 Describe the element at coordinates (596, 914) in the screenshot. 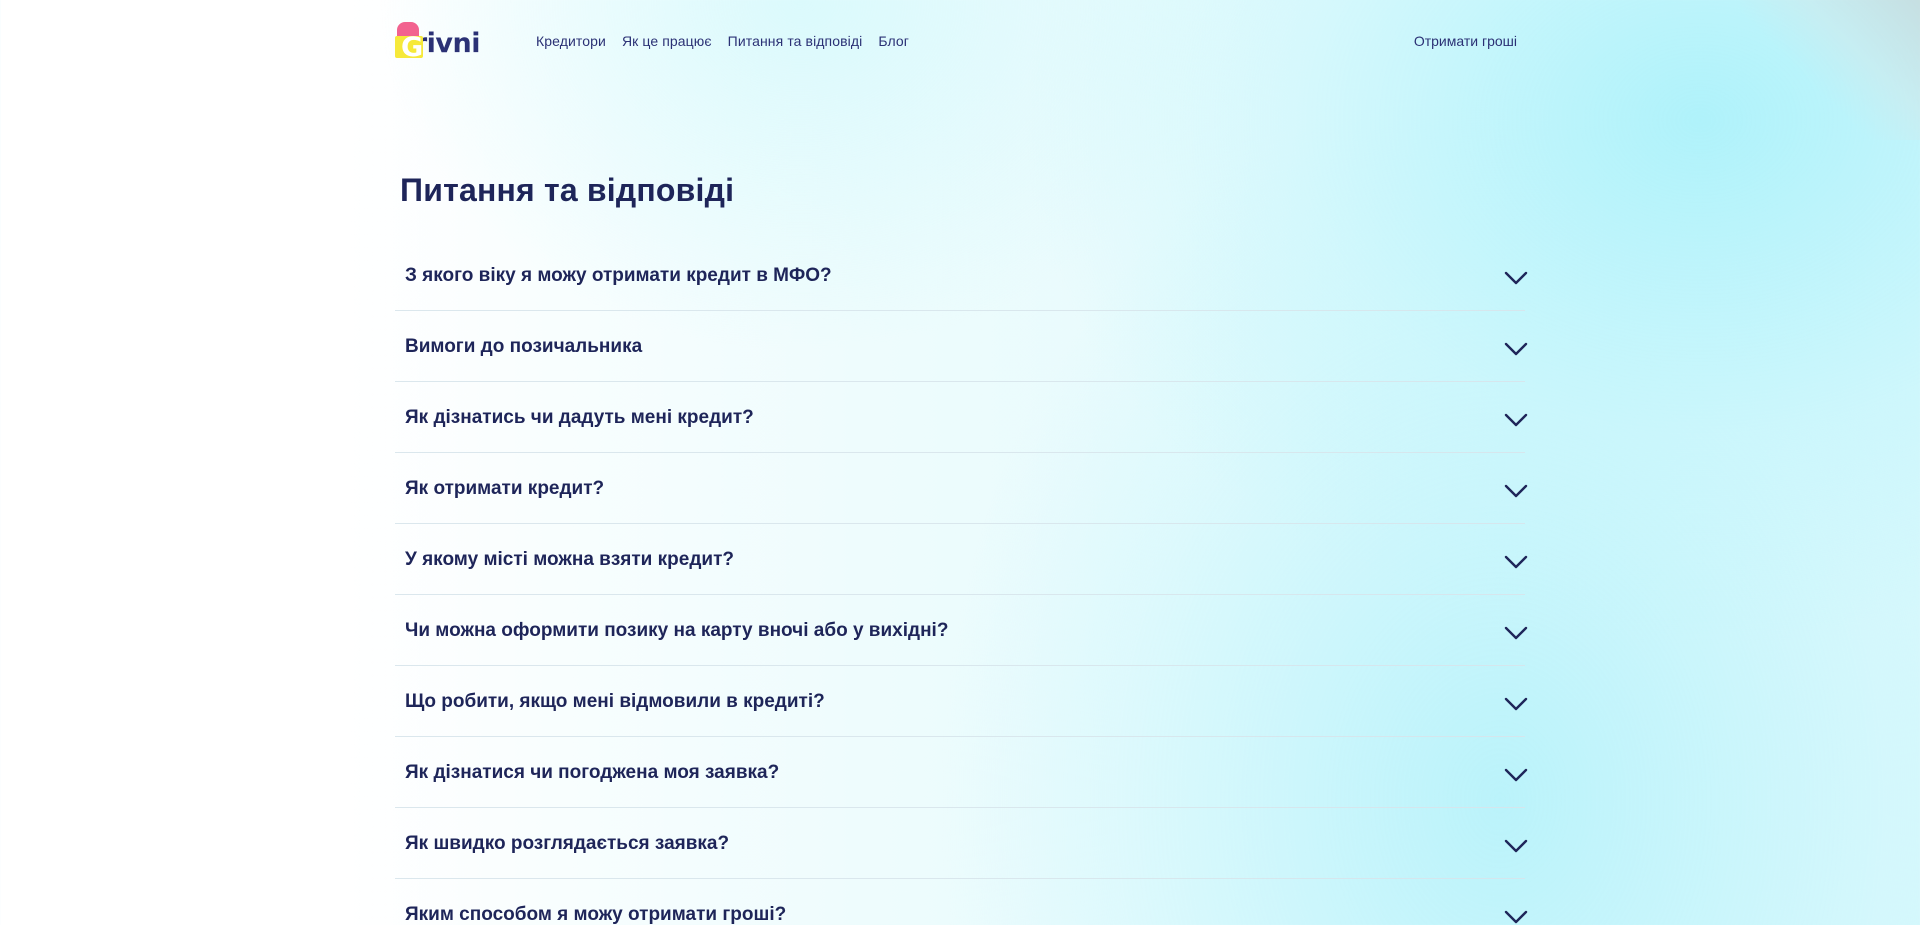

I see `faq-question: Яким способом я можу отримати гроші?` at that location.